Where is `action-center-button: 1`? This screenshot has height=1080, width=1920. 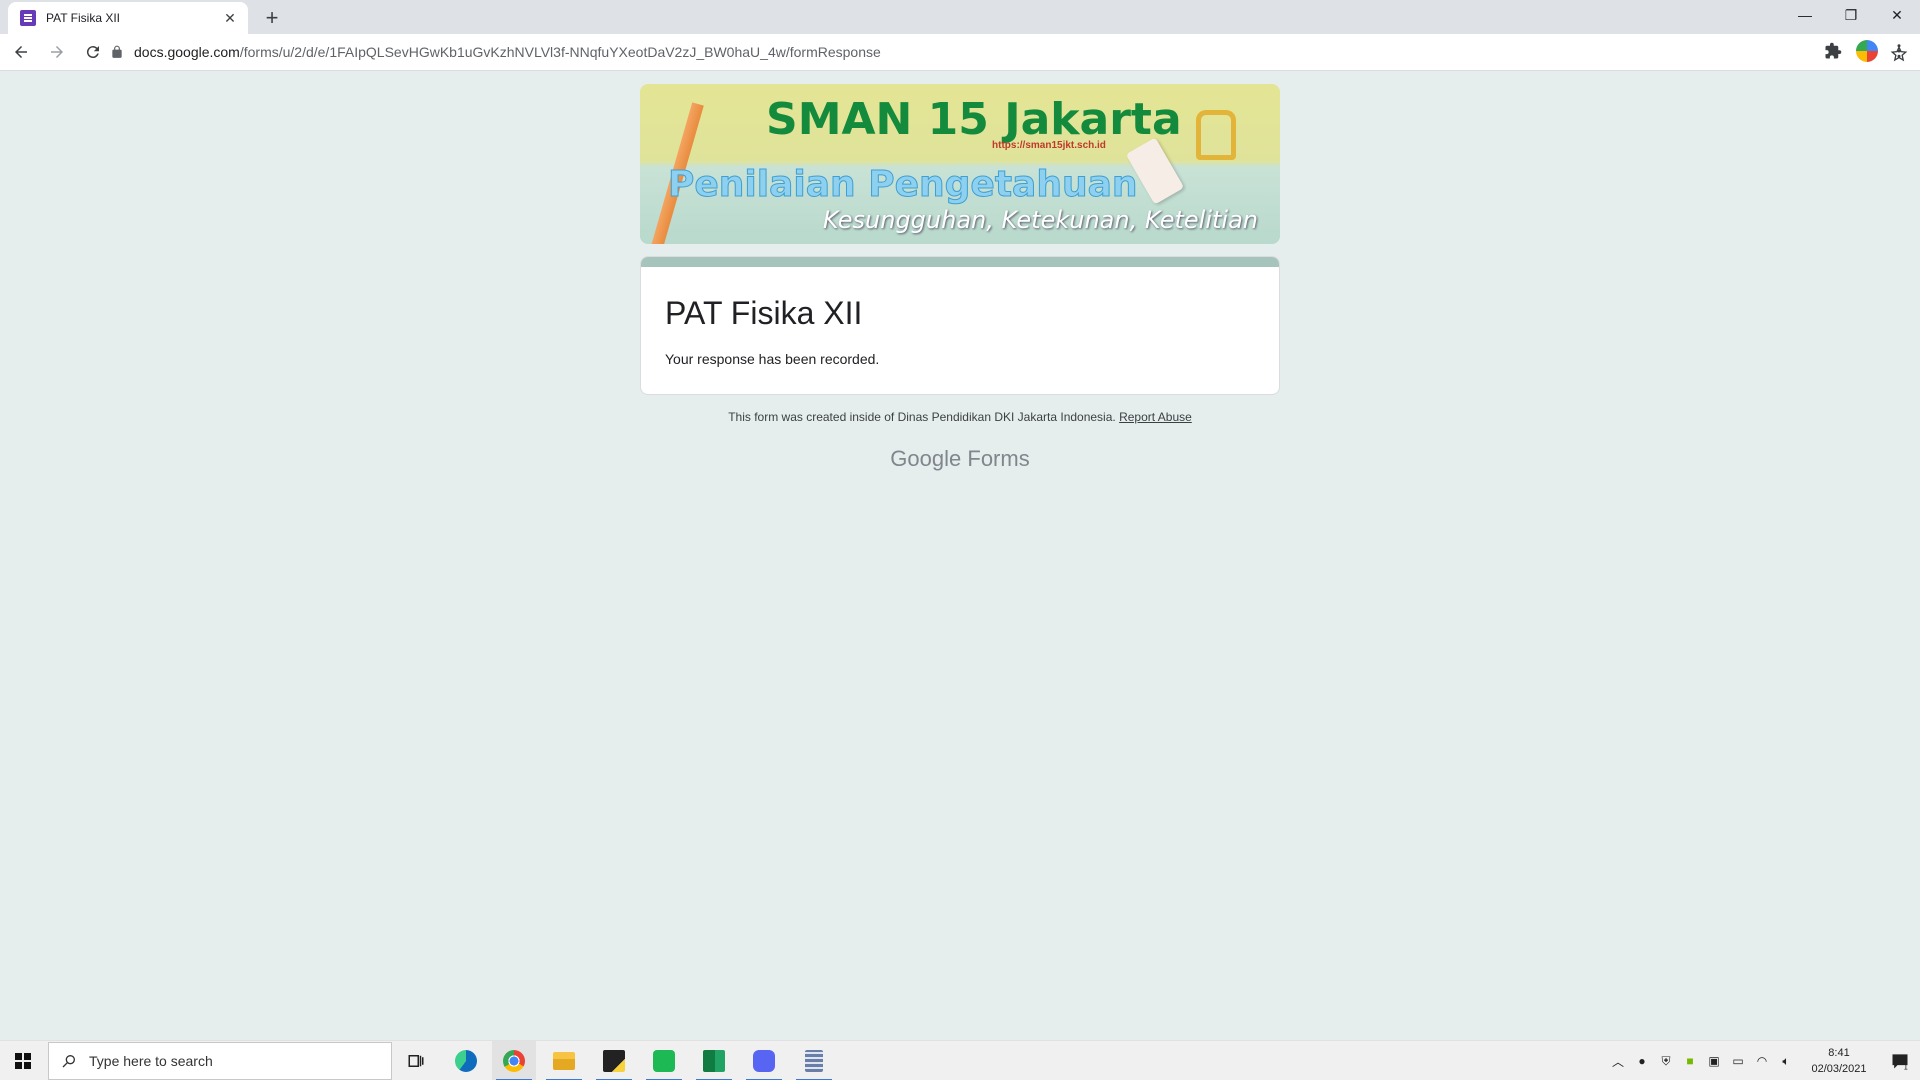
action-center-button: 1 is located at coordinates (1900, 1060).